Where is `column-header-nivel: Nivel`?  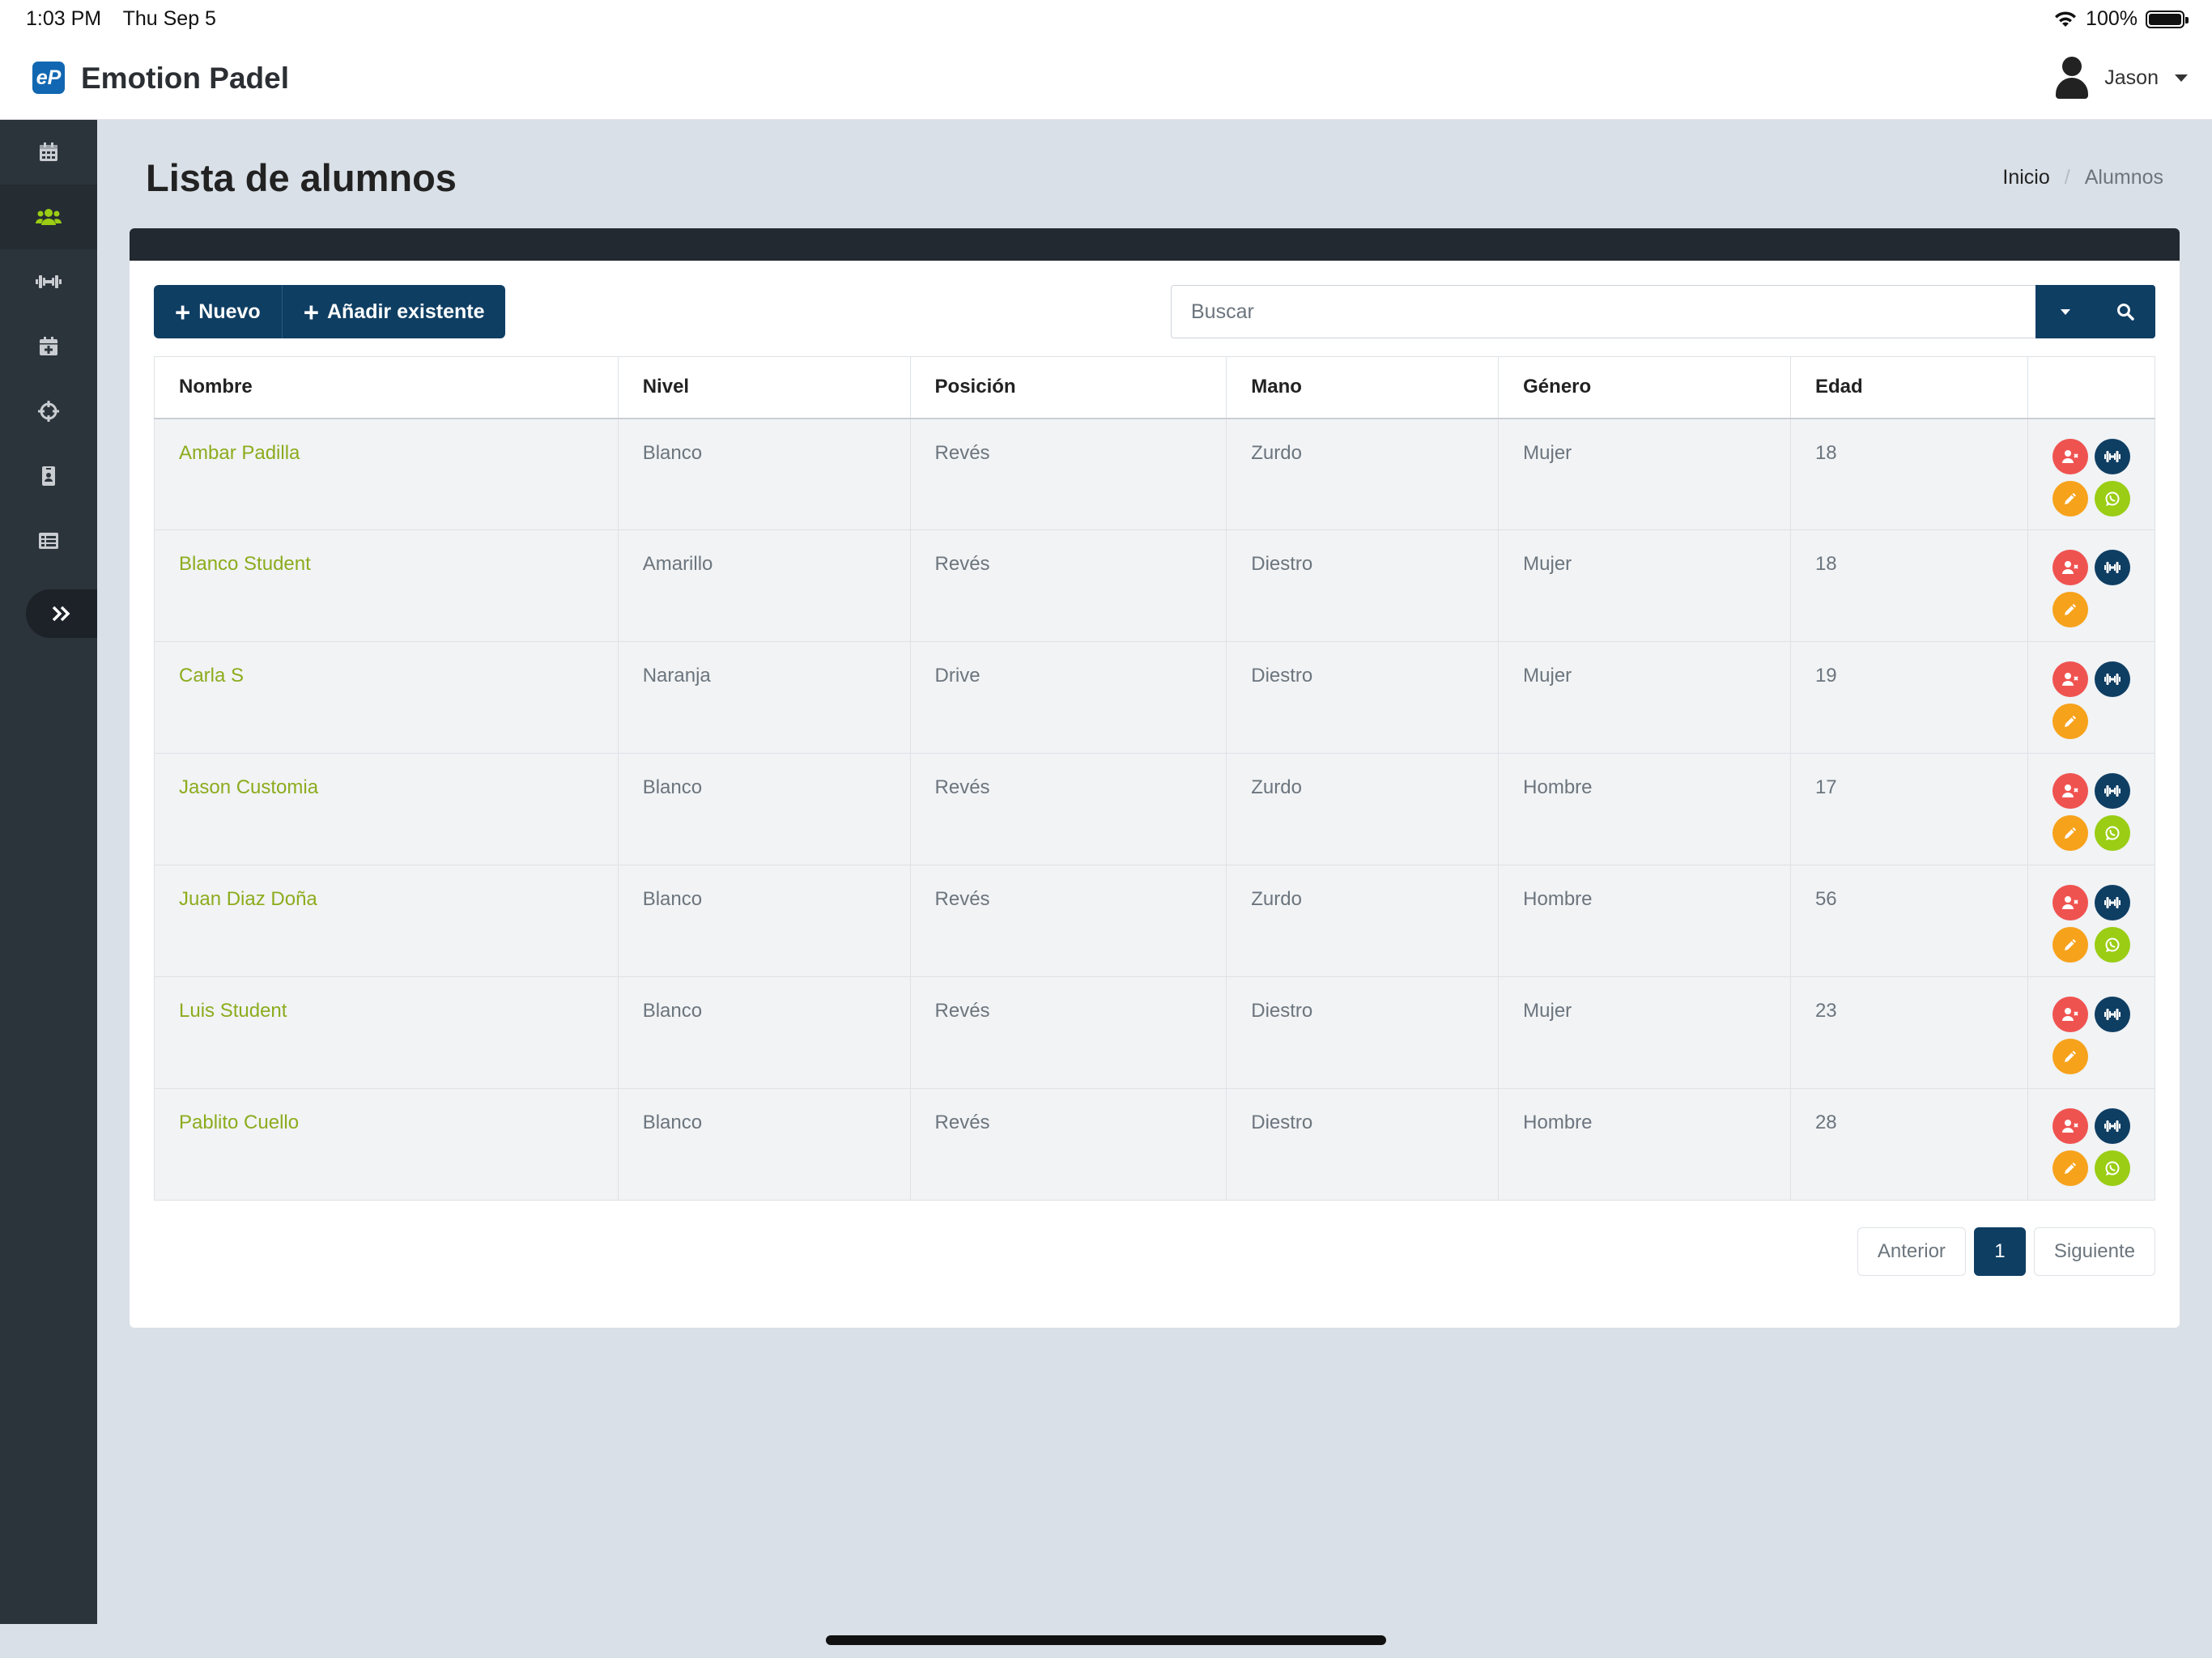 column-header-nivel: Nivel is located at coordinates (764, 387).